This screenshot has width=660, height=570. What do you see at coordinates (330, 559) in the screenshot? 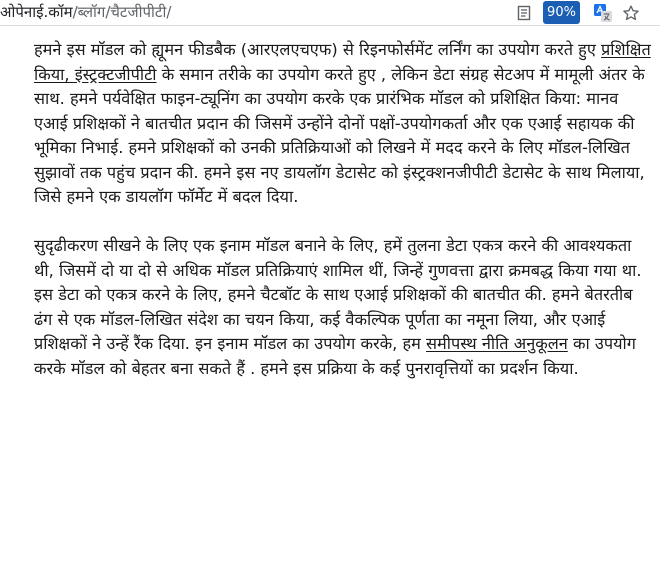
I see `page-bottom` at bounding box center [330, 559].